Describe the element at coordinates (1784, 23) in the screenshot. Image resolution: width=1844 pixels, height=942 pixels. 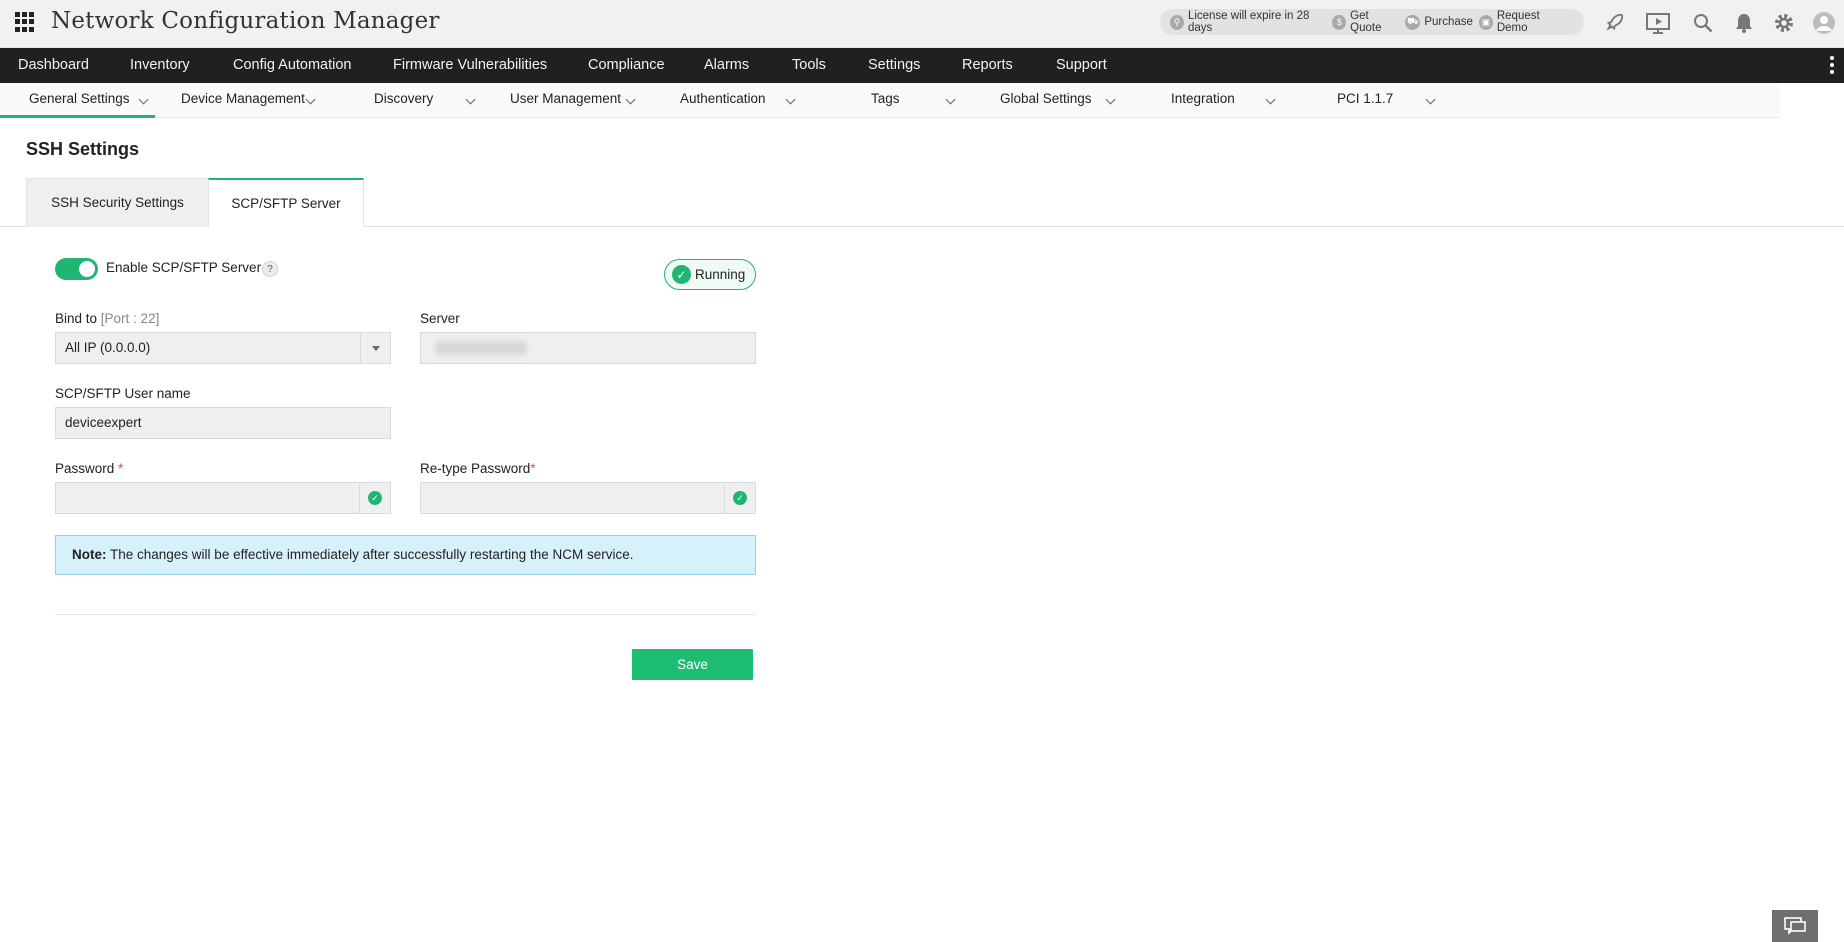
I see `gear-icon` at that location.